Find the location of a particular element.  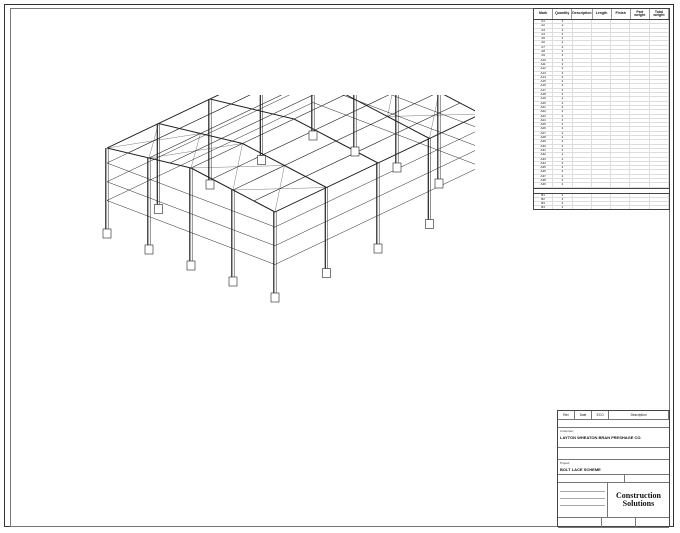

revision-header-cell: Date is located at coordinates (584, 415).